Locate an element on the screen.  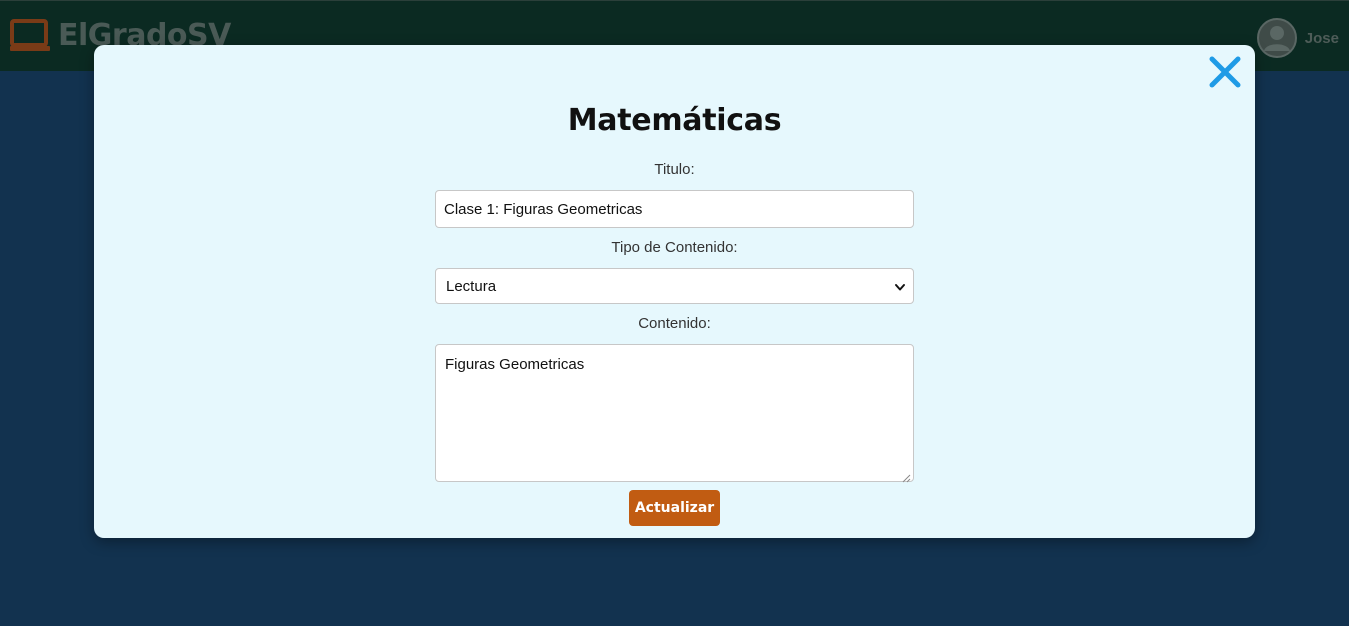
contenido-textarea: Figuras Geometricas is located at coordinates (674, 413).